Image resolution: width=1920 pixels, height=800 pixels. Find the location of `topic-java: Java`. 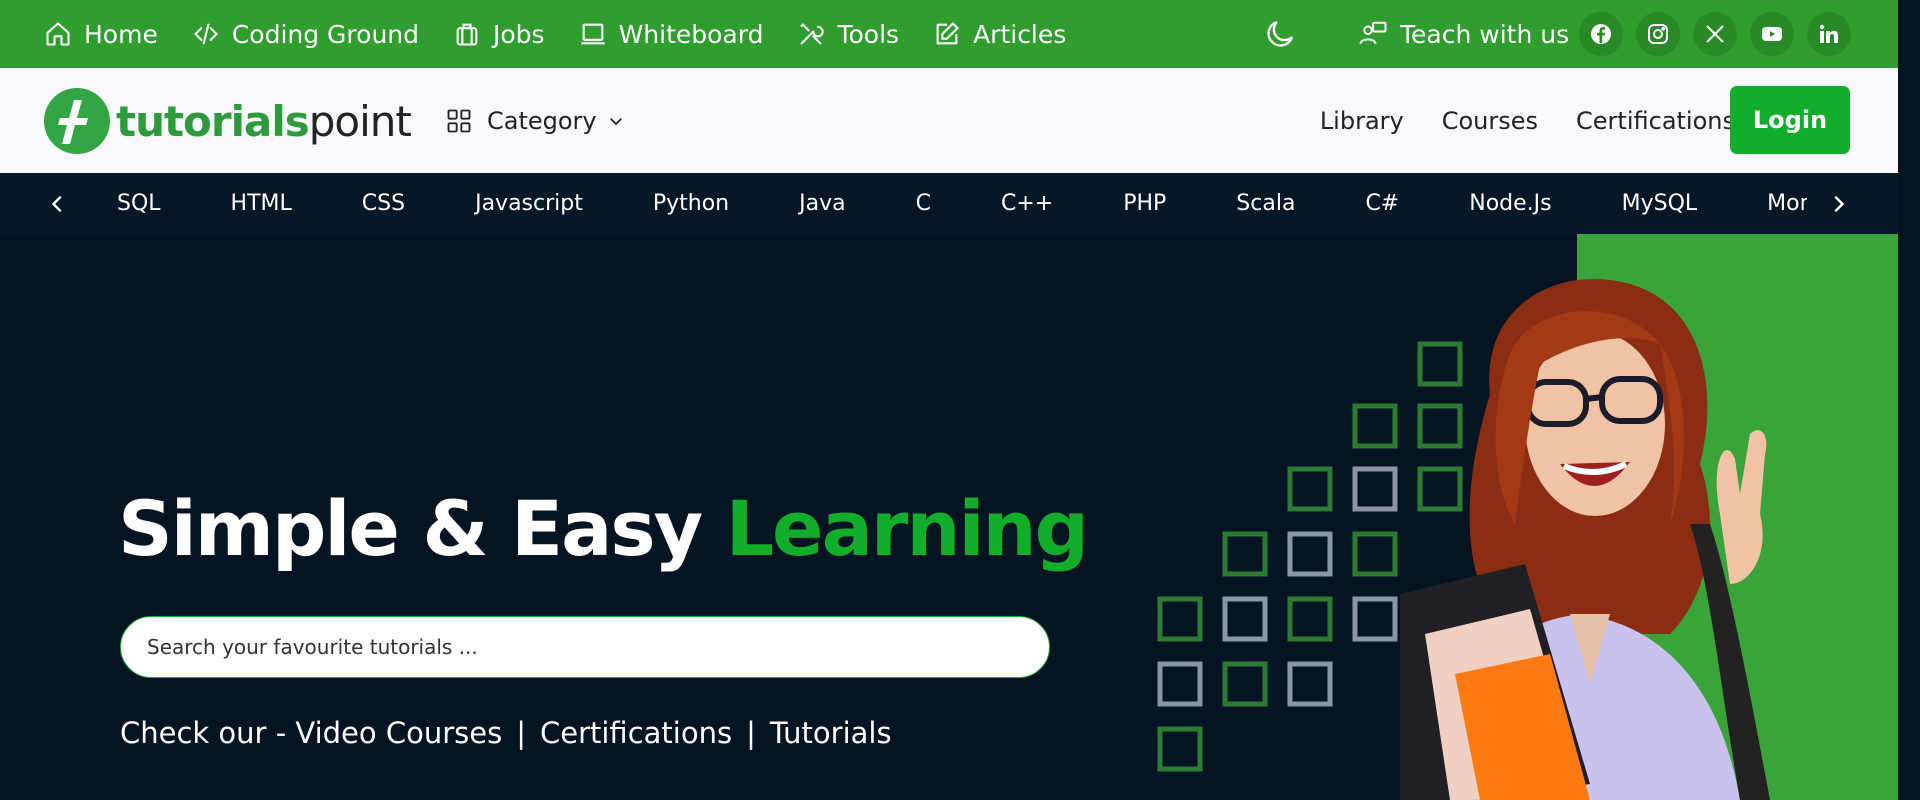

topic-java: Java is located at coordinates (822, 203).